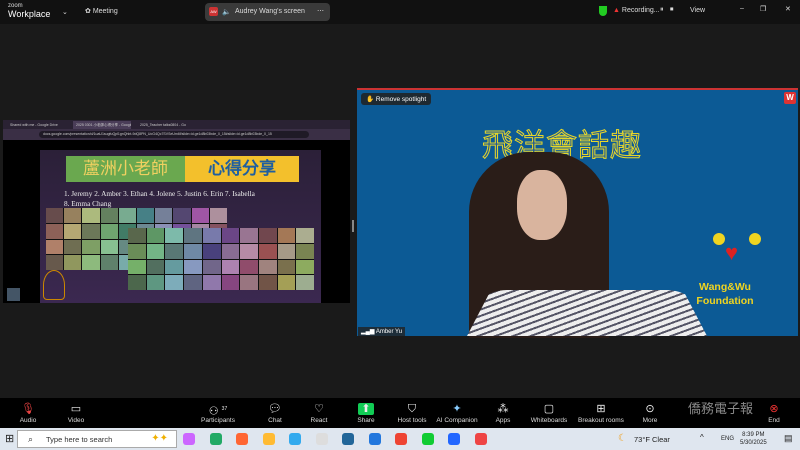 The width and height of the screenshot is (800, 450). What do you see at coordinates (773, 412) in the screenshot?
I see `end-button: ⊗ End` at bounding box center [773, 412].